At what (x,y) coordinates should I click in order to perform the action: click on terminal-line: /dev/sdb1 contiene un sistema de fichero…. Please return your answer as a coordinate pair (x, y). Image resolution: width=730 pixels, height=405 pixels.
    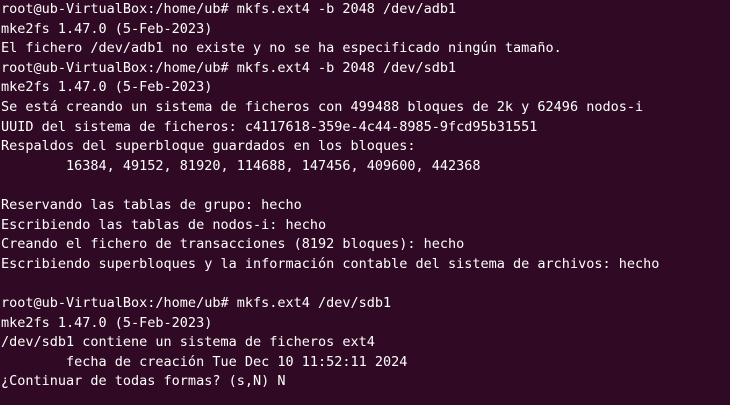
    Looking at the image, I should click on (188, 342).